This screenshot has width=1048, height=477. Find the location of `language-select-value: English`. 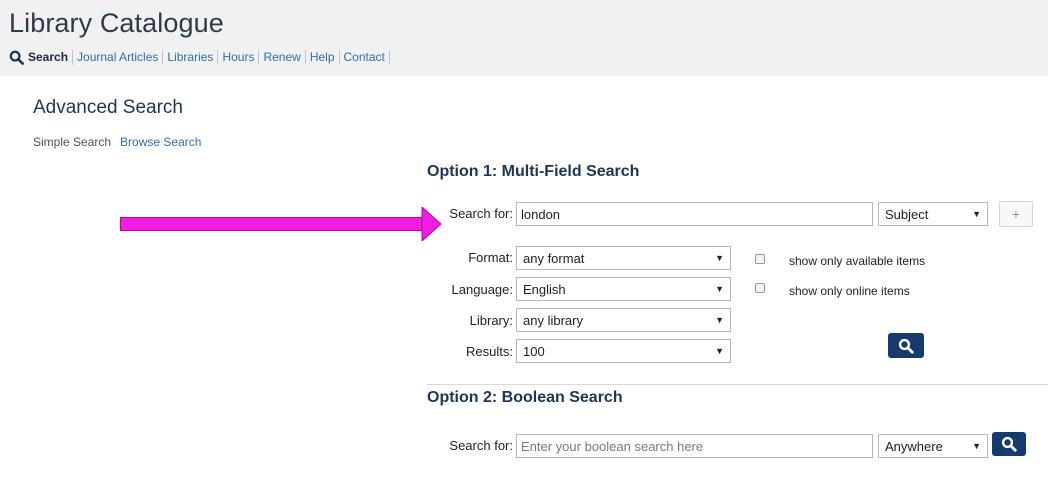

language-select-value: English is located at coordinates (544, 289).